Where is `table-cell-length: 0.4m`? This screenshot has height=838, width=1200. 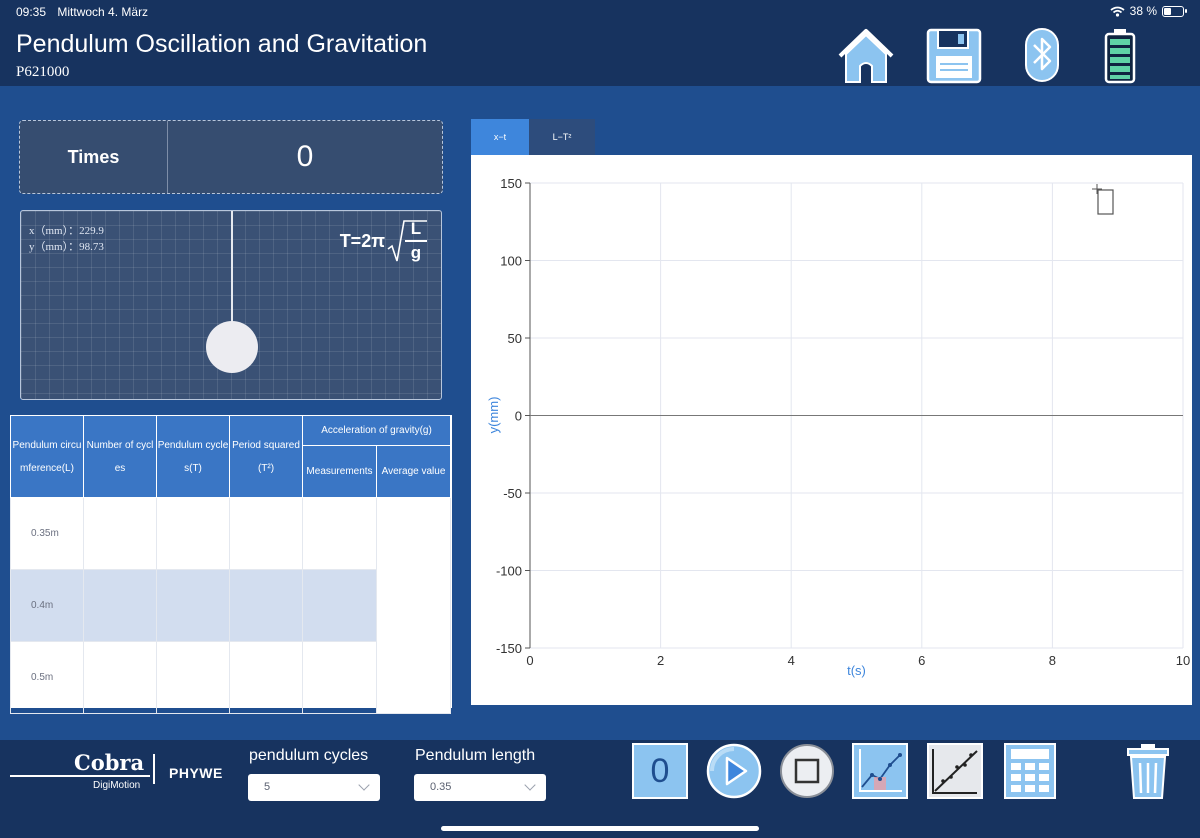 table-cell-length: 0.4m is located at coordinates (47, 605).